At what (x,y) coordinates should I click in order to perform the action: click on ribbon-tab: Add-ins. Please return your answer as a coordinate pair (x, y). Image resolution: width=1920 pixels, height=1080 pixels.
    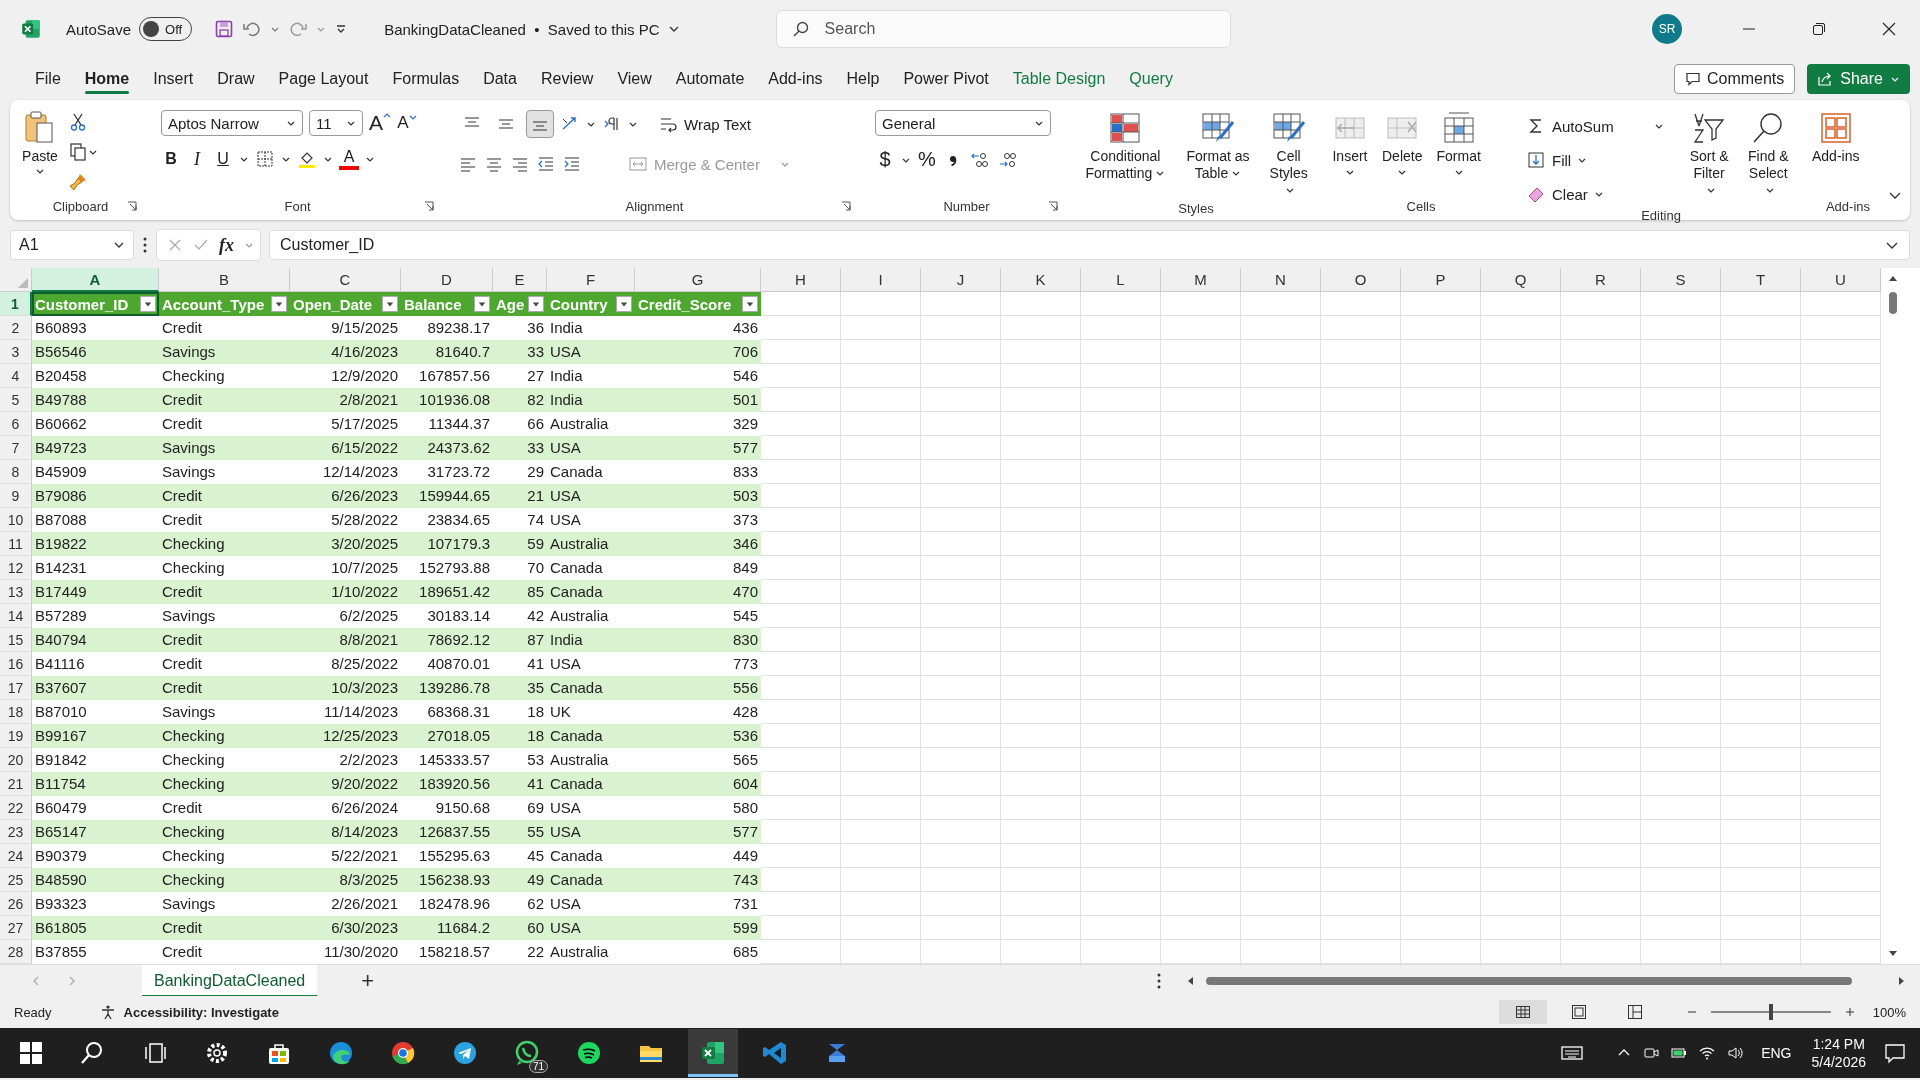
    Looking at the image, I should click on (795, 79).